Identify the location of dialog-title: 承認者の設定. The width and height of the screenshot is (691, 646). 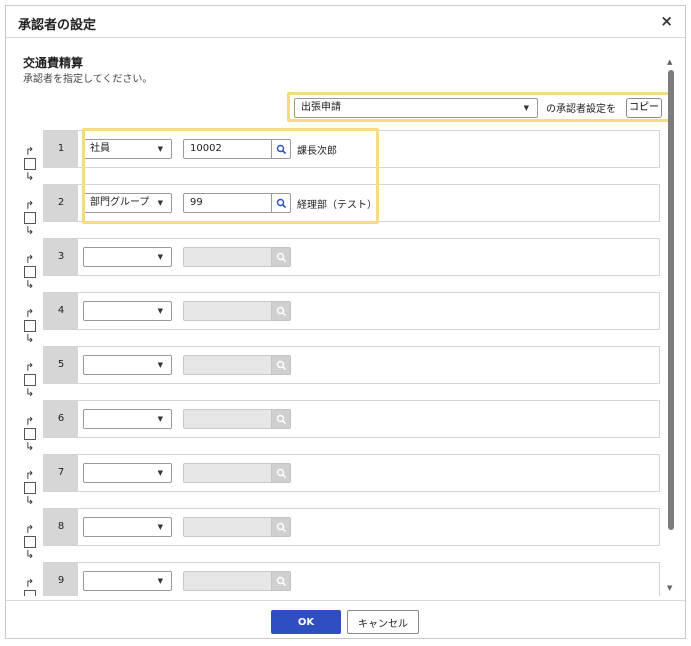
(57, 25).